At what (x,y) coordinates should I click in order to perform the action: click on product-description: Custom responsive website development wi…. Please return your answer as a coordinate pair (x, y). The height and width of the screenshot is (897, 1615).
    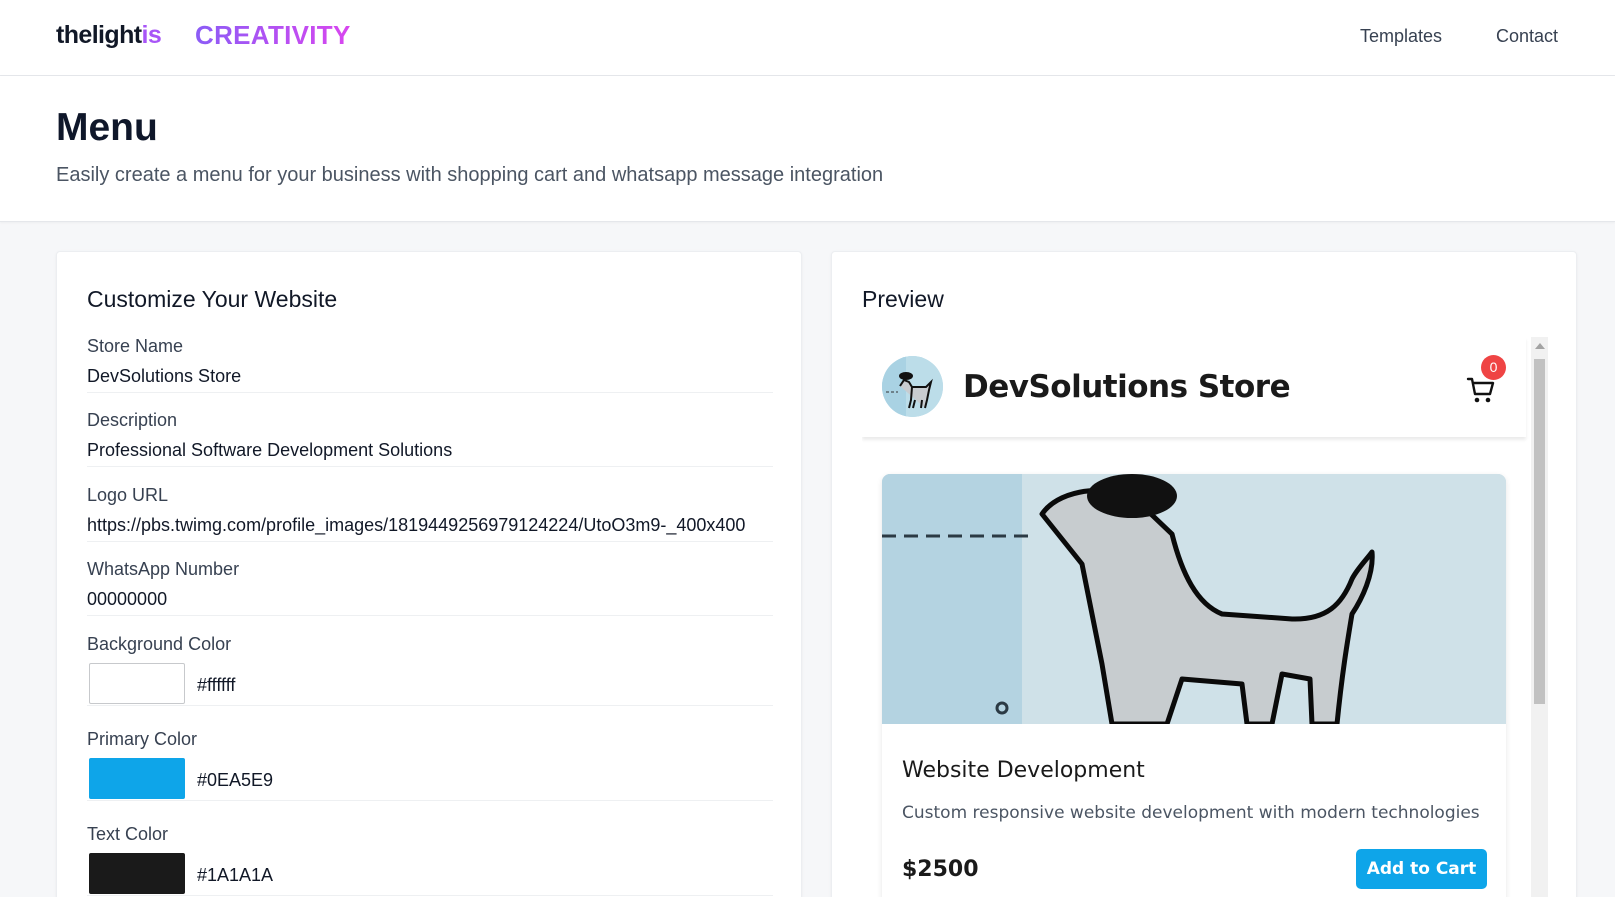
    Looking at the image, I should click on (1191, 813).